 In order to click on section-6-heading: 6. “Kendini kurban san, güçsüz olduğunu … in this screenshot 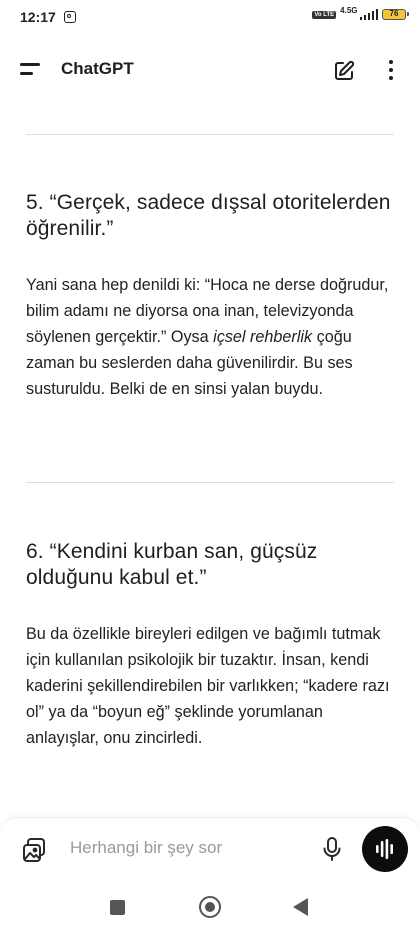, I will do `click(172, 564)`.